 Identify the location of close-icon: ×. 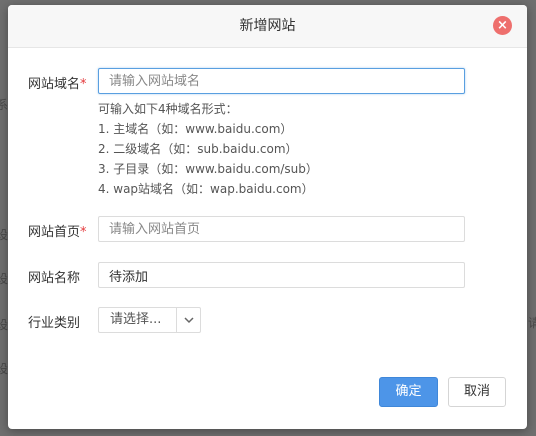
(502, 25).